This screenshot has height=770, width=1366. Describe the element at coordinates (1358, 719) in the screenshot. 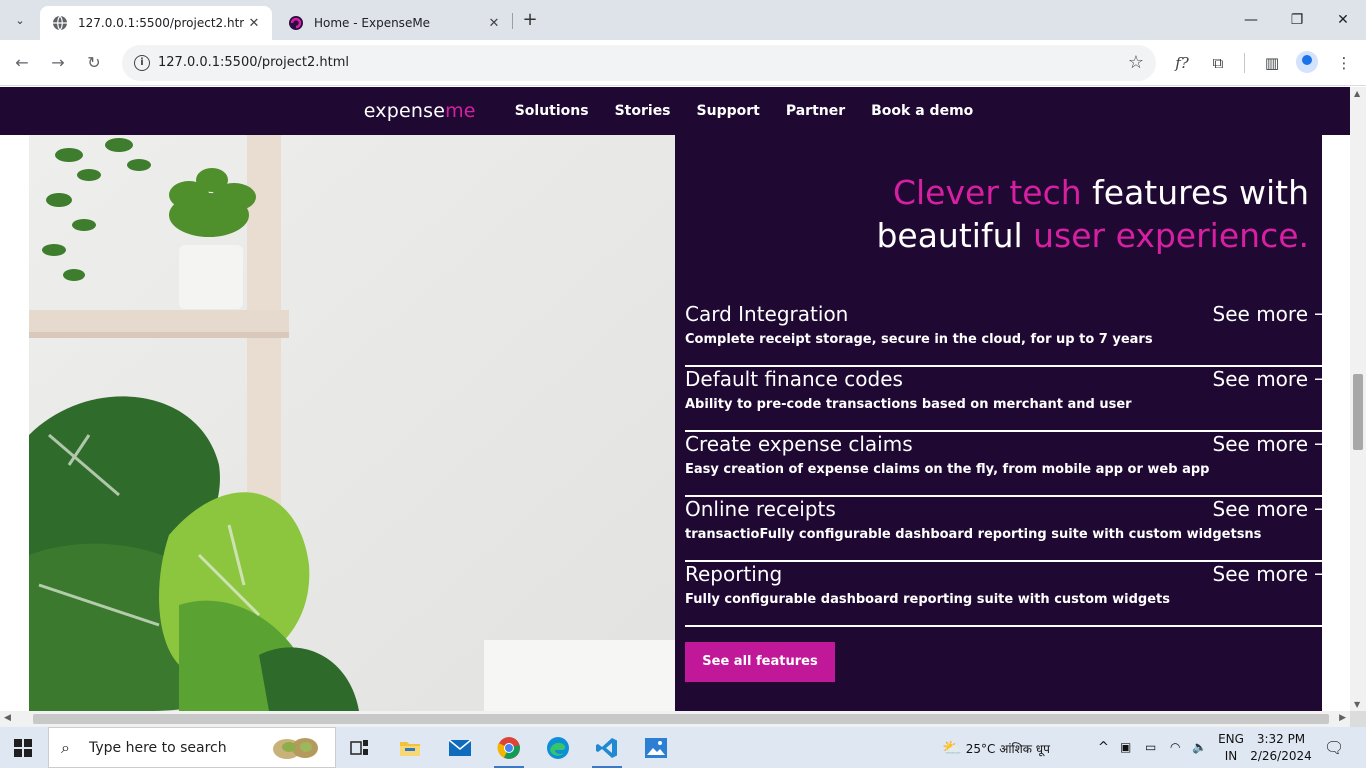

I see `scrollbar-corner` at that location.